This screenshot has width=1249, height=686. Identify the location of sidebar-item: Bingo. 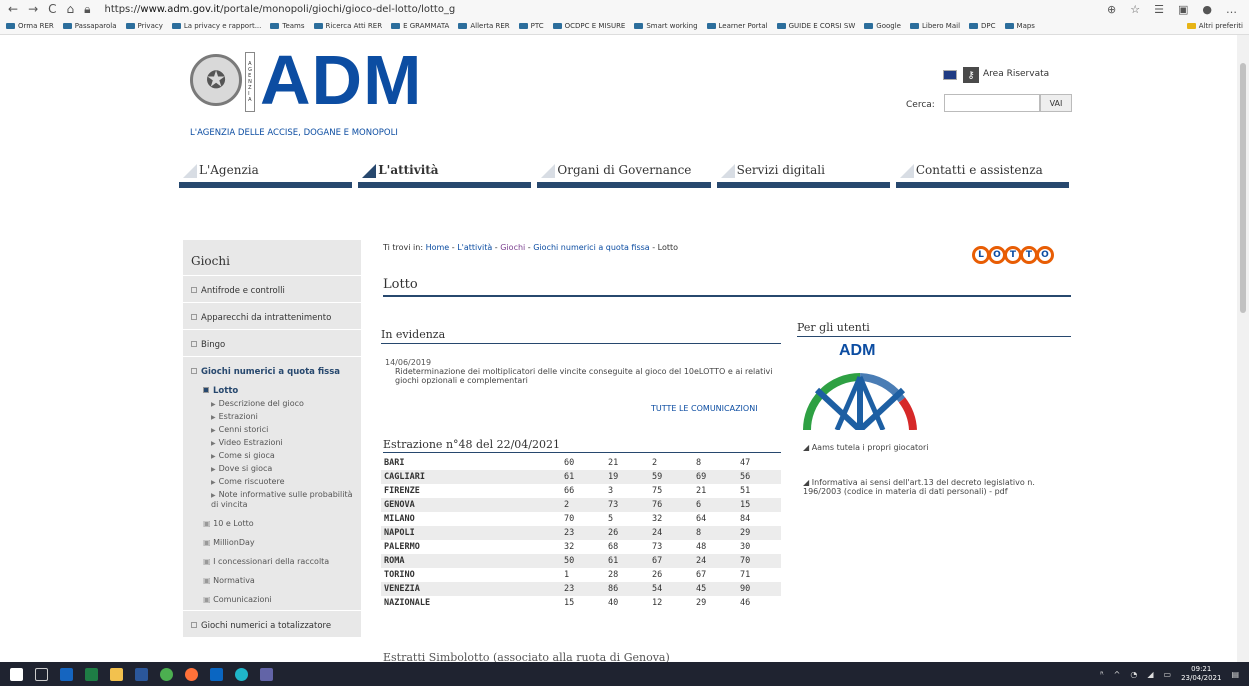
(272, 343).